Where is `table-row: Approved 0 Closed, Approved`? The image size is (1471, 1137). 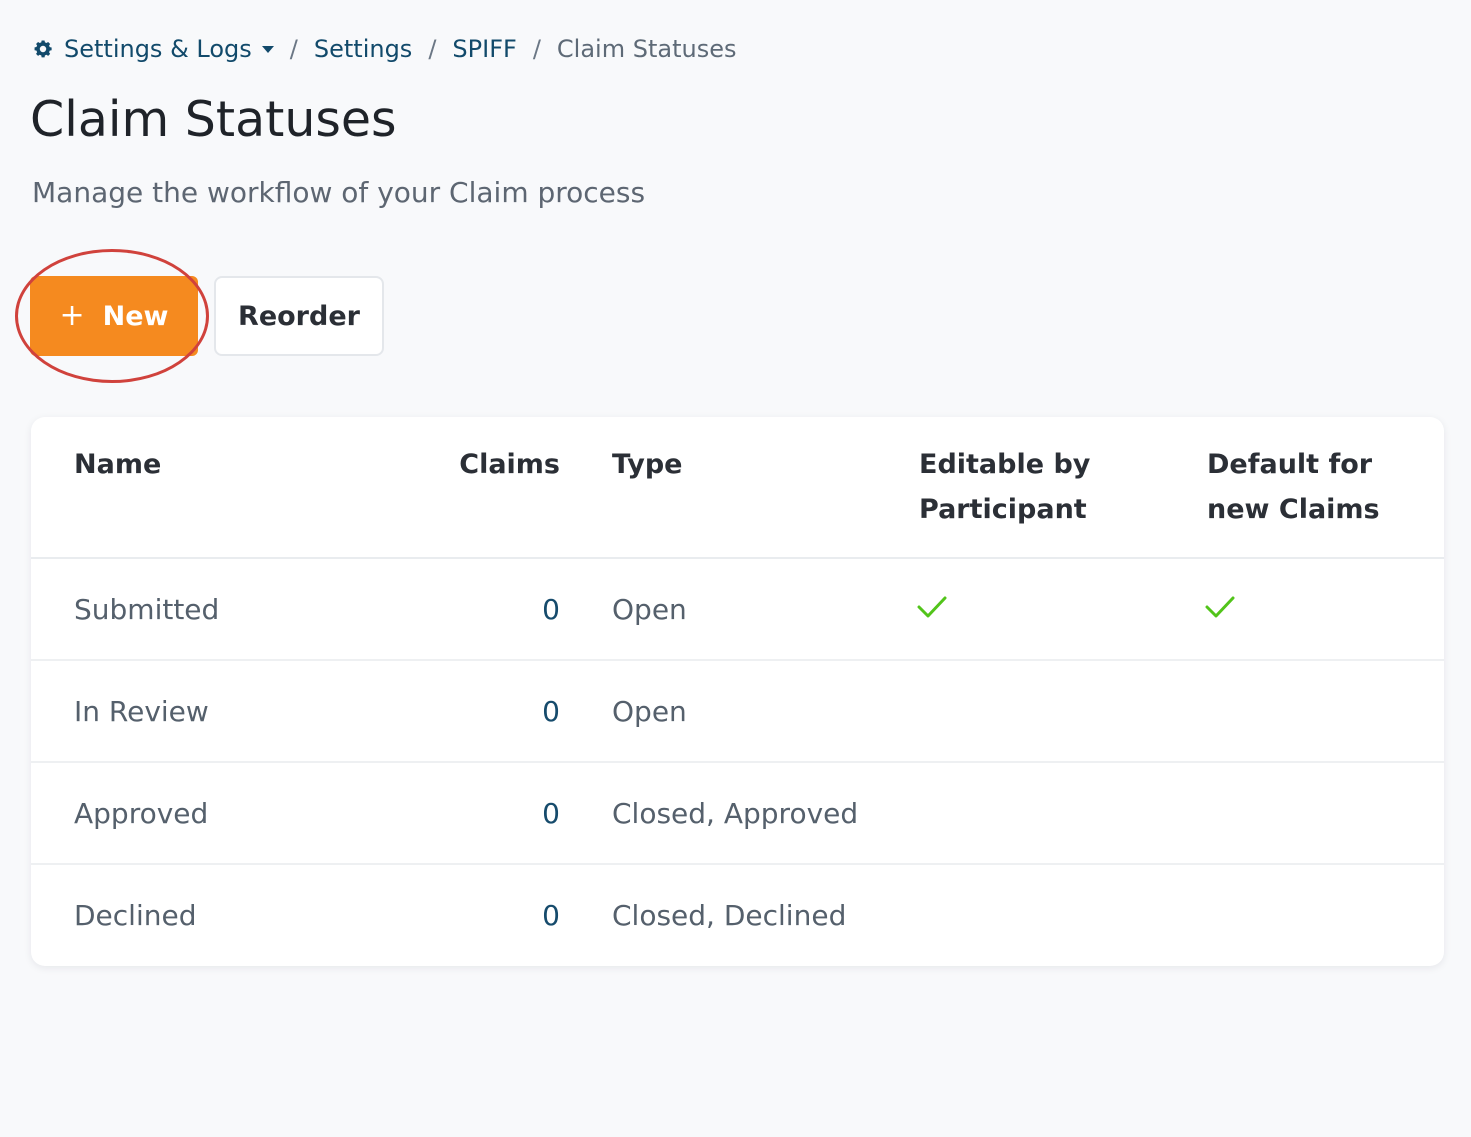
table-row: Approved 0 Closed, Approved is located at coordinates (737, 813).